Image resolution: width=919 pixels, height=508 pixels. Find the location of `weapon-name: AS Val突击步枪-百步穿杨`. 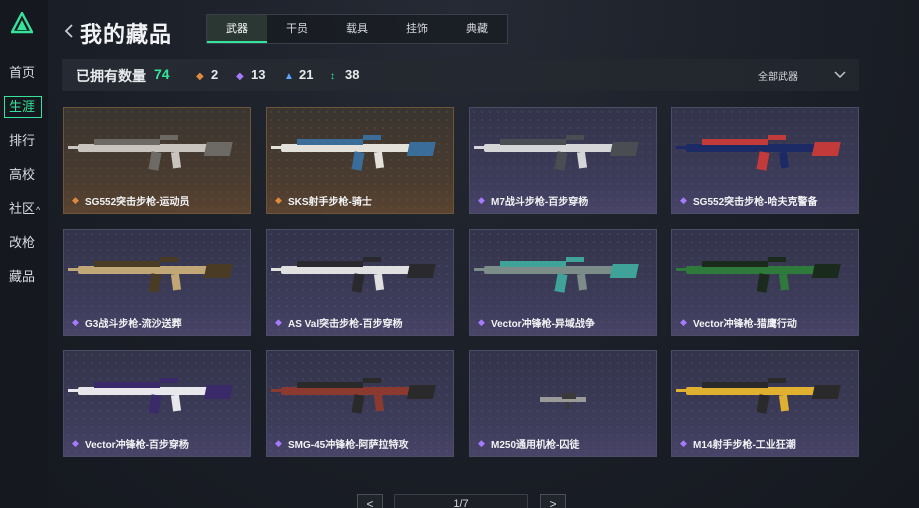

weapon-name: AS Val突击步枪-百步穿杨 is located at coordinates (345, 324).